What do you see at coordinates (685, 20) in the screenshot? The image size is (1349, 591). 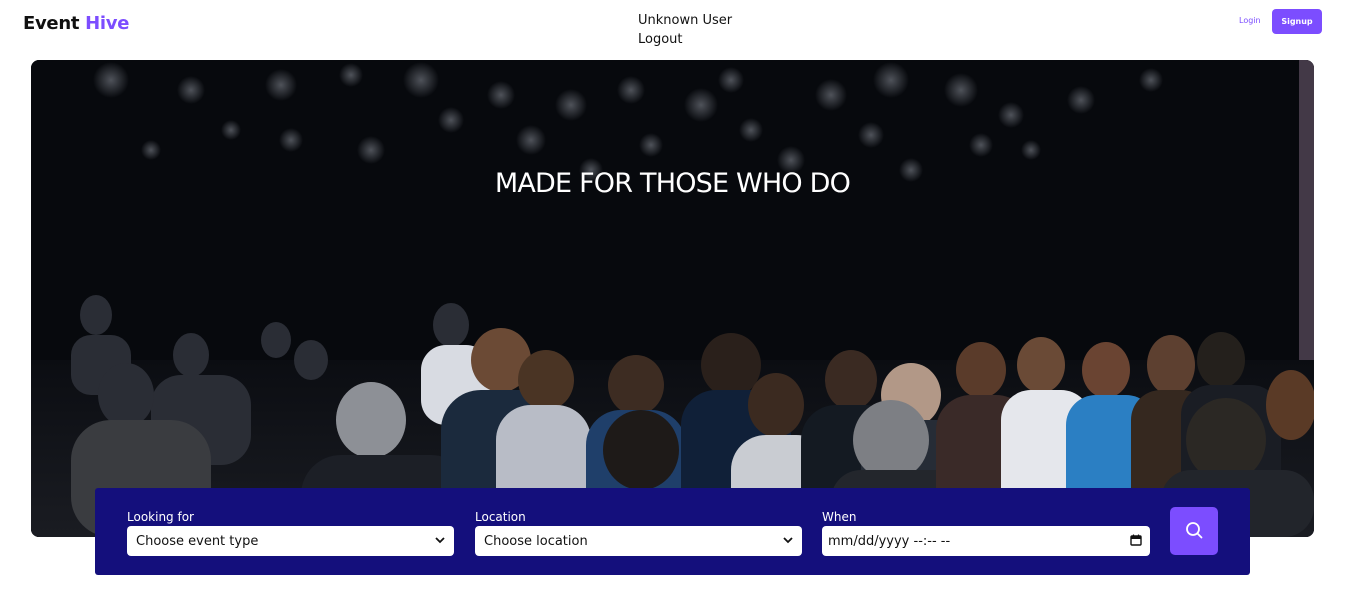 I see `user-name: Unknown User` at bounding box center [685, 20].